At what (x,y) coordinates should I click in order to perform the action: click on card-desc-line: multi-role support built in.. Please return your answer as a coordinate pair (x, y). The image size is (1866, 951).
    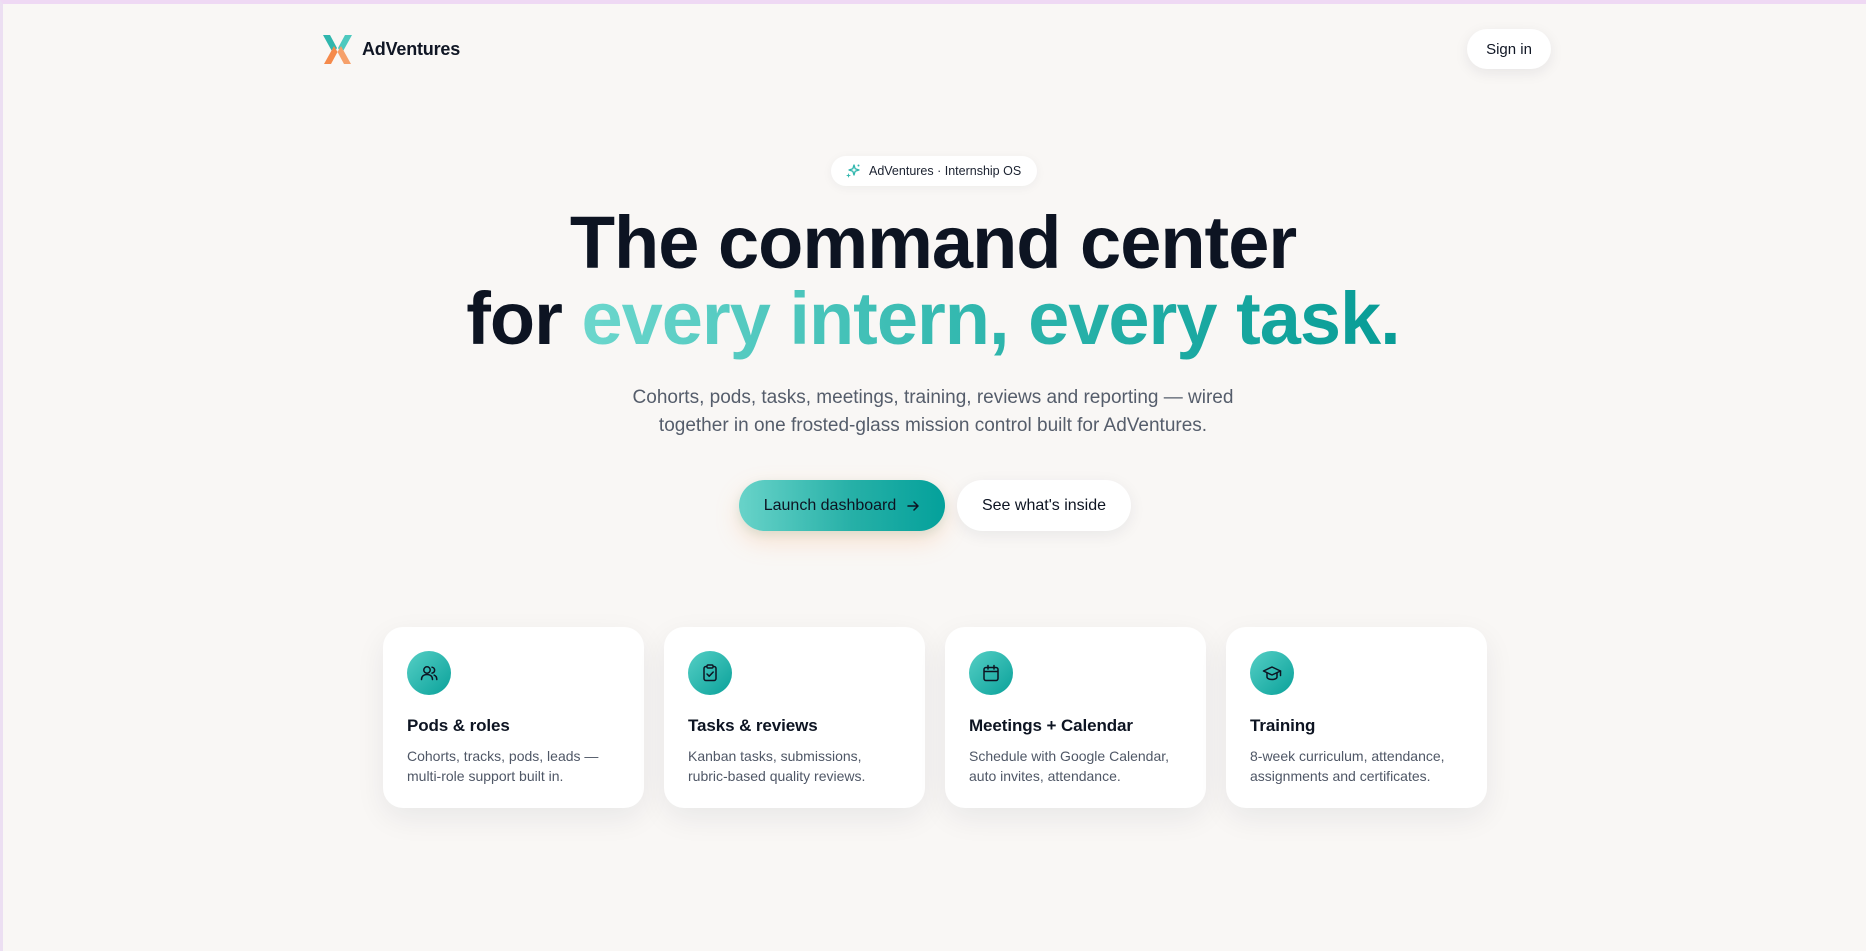
    Looking at the image, I should click on (485, 776).